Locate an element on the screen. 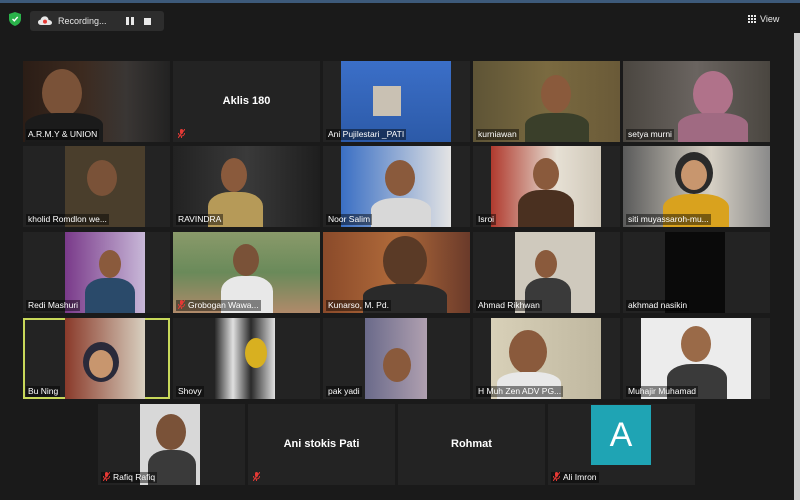 The width and height of the screenshot is (800, 500). participant-tile: A.R.M.Y & UNION is located at coordinates (96, 101).